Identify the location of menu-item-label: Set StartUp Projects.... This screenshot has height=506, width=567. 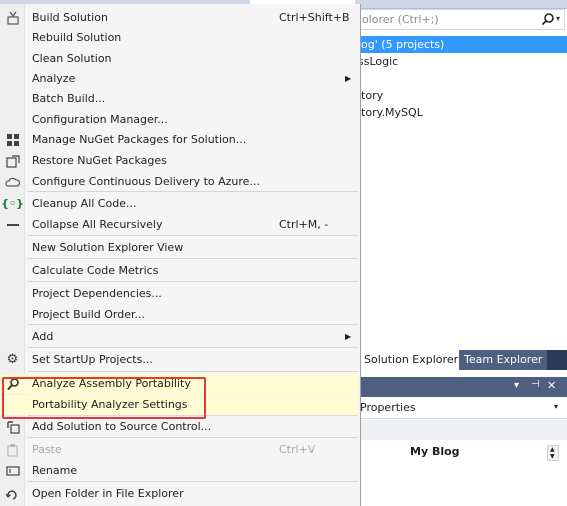
(92, 359).